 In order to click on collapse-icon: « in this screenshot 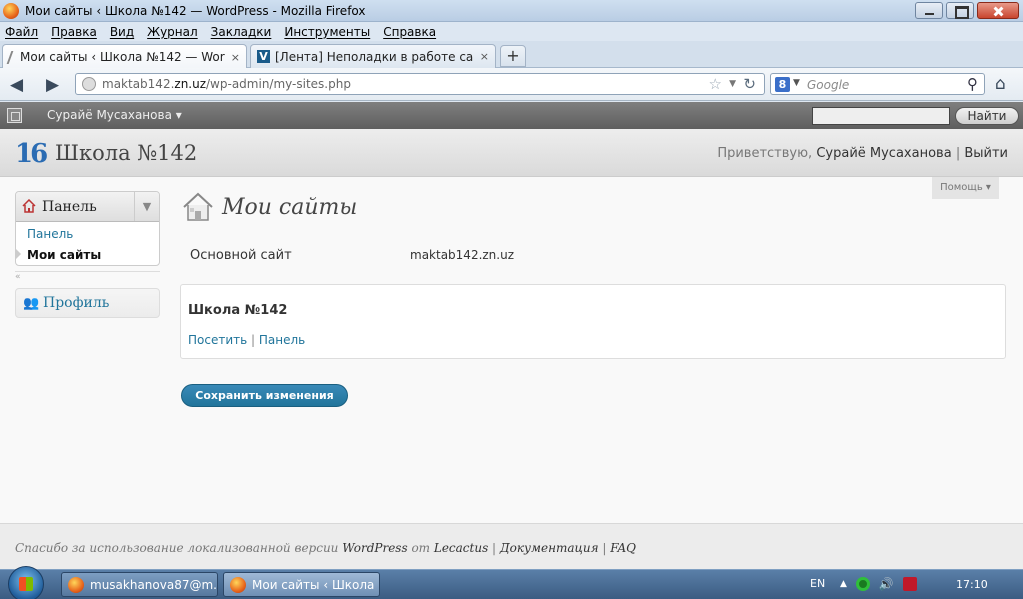, I will do `click(18, 277)`.